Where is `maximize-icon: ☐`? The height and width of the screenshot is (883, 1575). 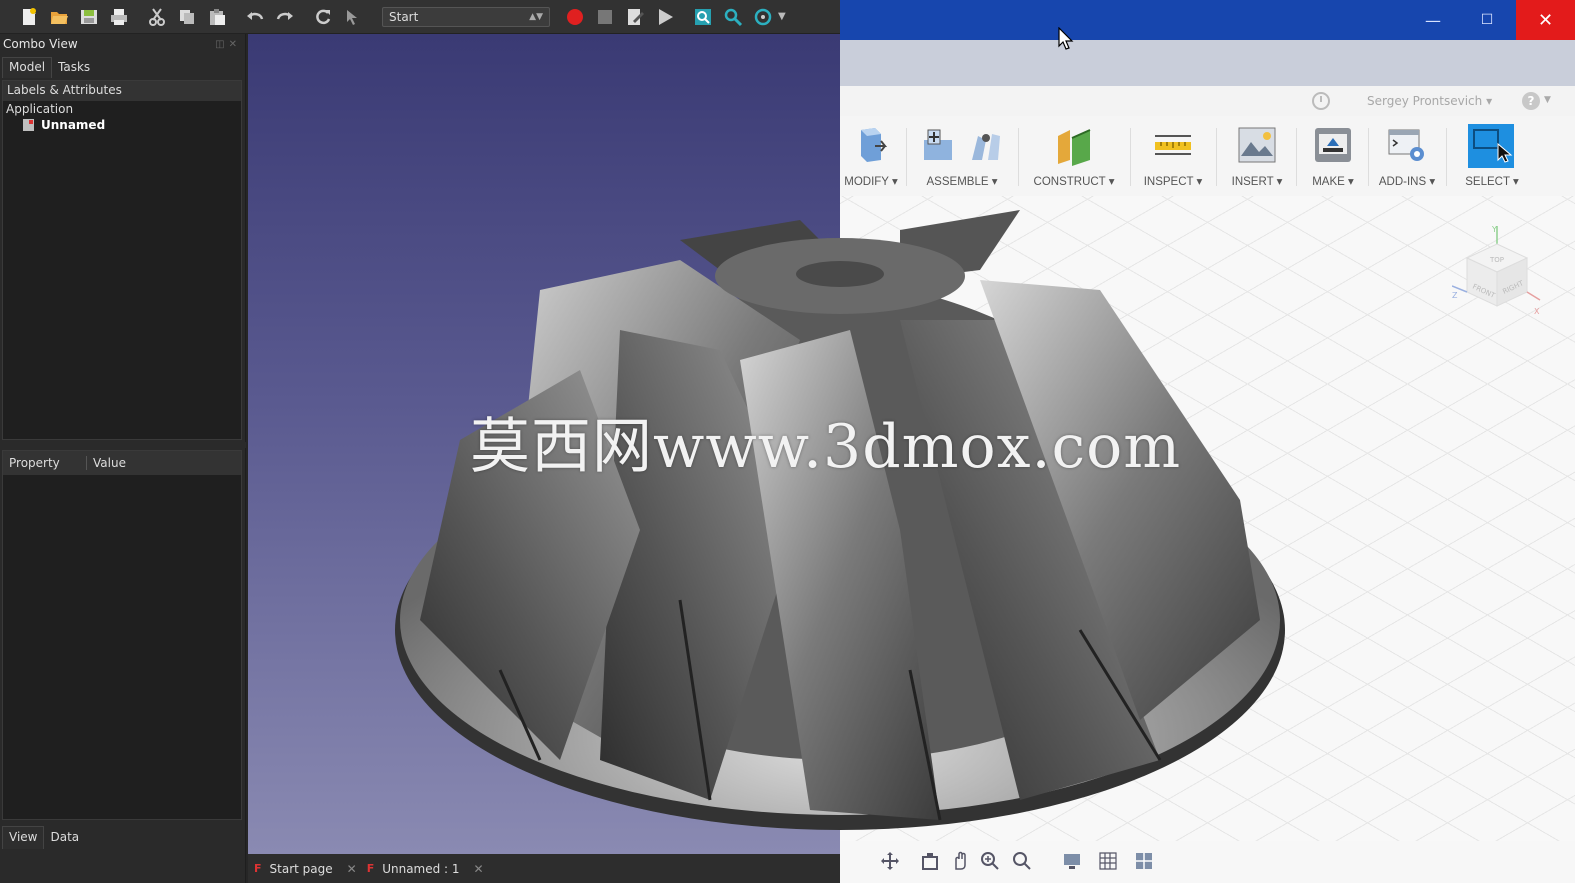 maximize-icon: ☐ is located at coordinates (1487, 20).